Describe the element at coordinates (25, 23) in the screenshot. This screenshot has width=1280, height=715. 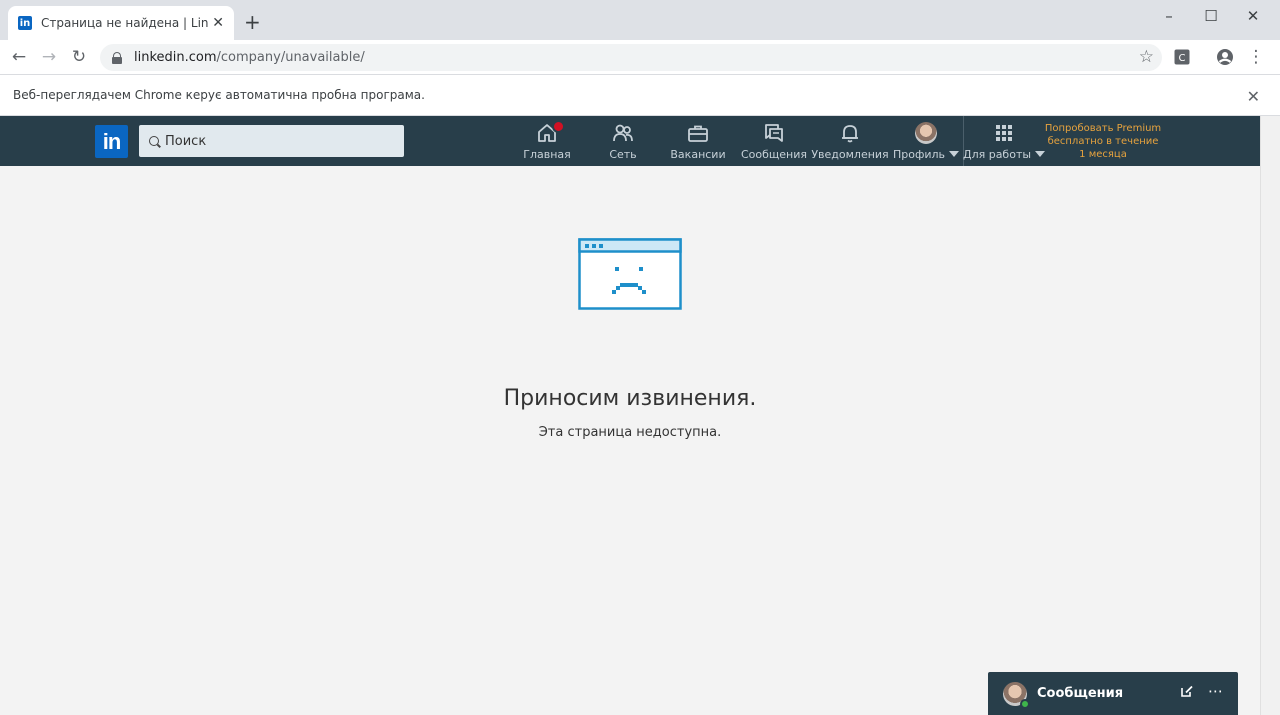
I see `linkedin-favicon: in` at that location.